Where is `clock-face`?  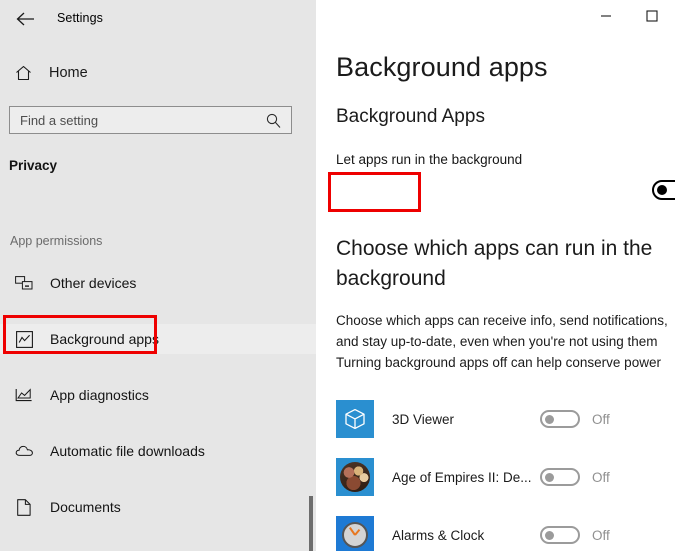 clock-face is located at coordinates (355, 535).